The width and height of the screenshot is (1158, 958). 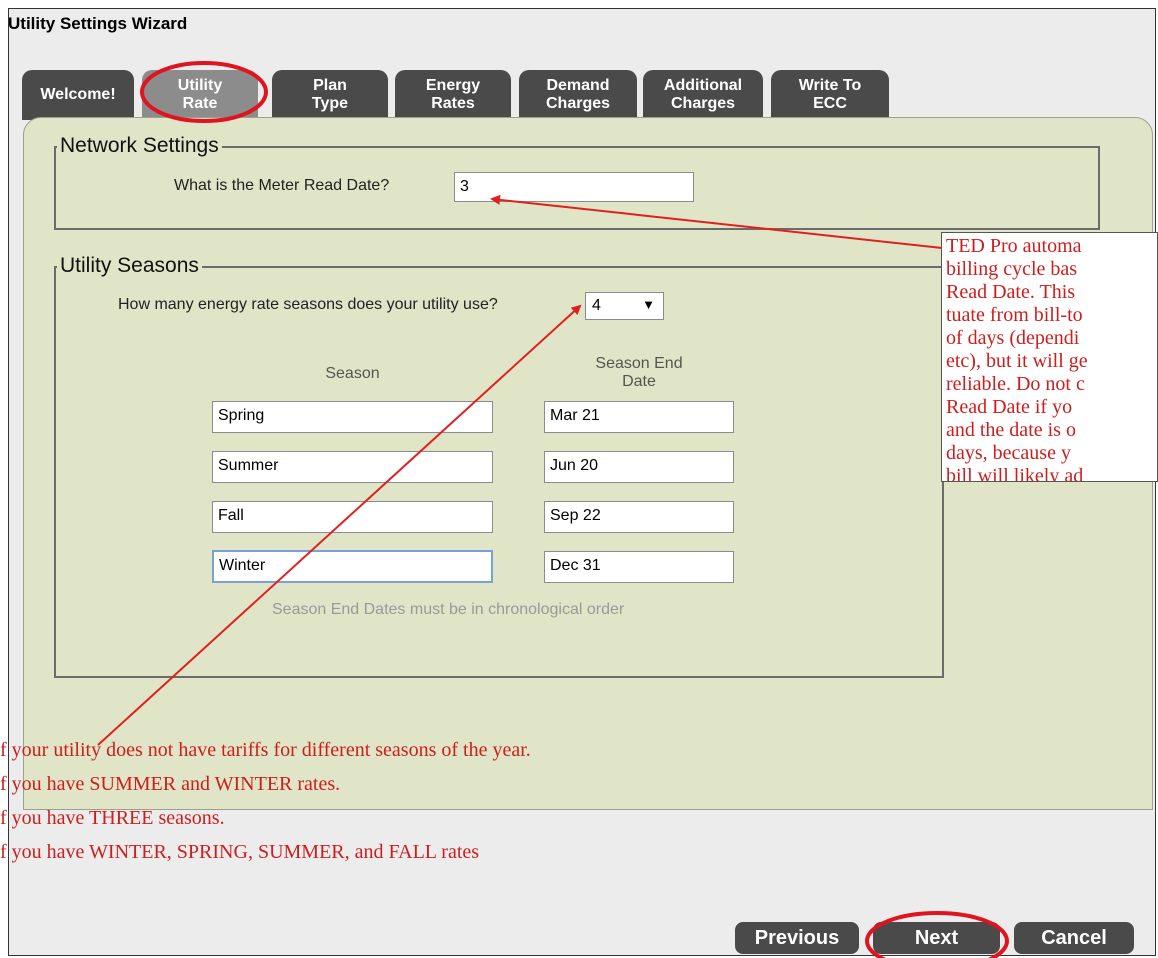 What do you see at coordinates (937, 934) in the screenshot?
I see `next-button-highlight` at bounding box center [937, 934].